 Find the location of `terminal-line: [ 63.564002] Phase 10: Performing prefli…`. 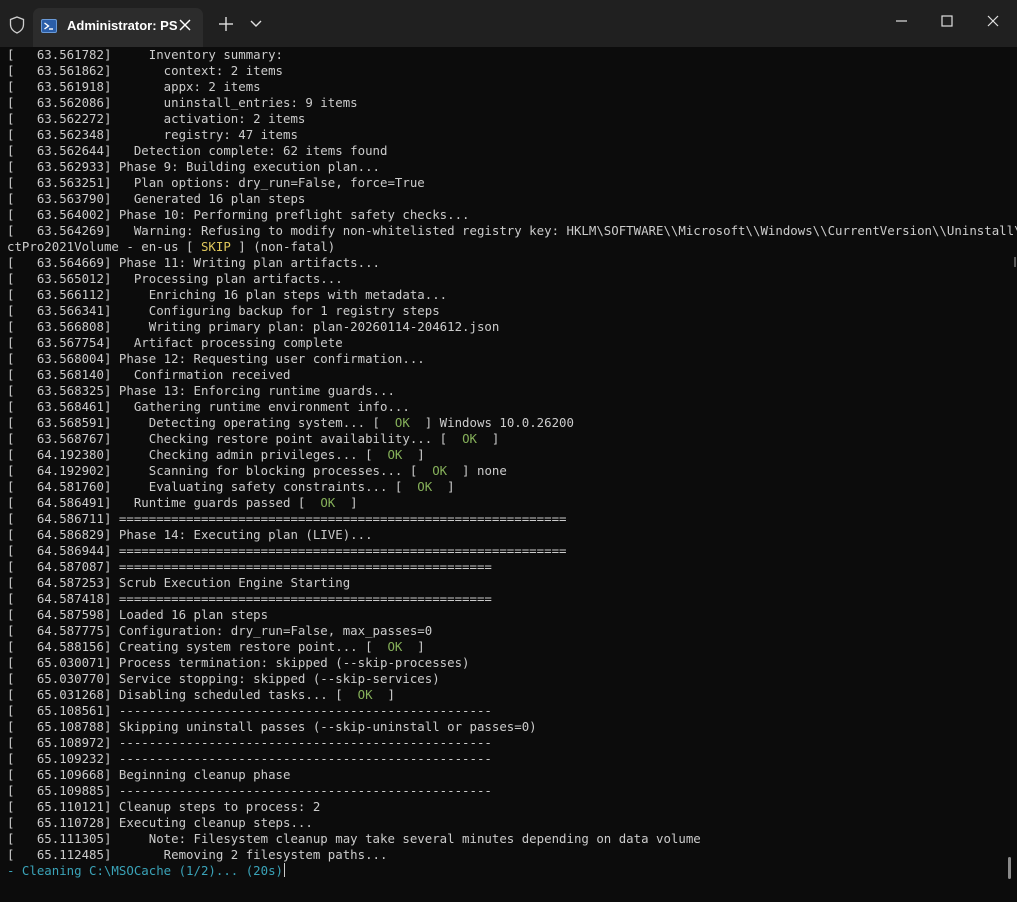

terminal-line: [ 63.564002] Phase 10: Performing prefli… is located at coordinates (504, 215).